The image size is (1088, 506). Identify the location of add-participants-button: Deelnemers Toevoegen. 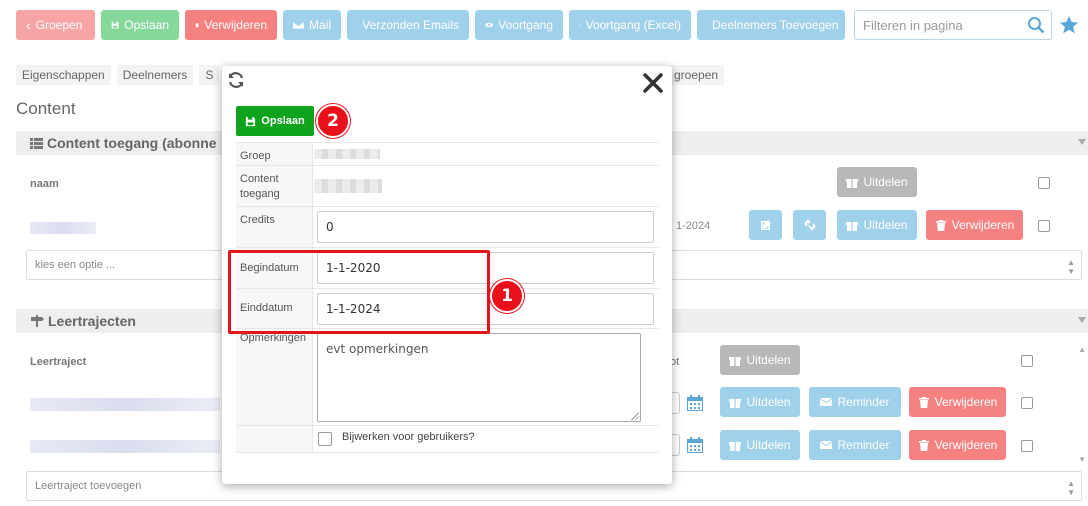
(771, 25).